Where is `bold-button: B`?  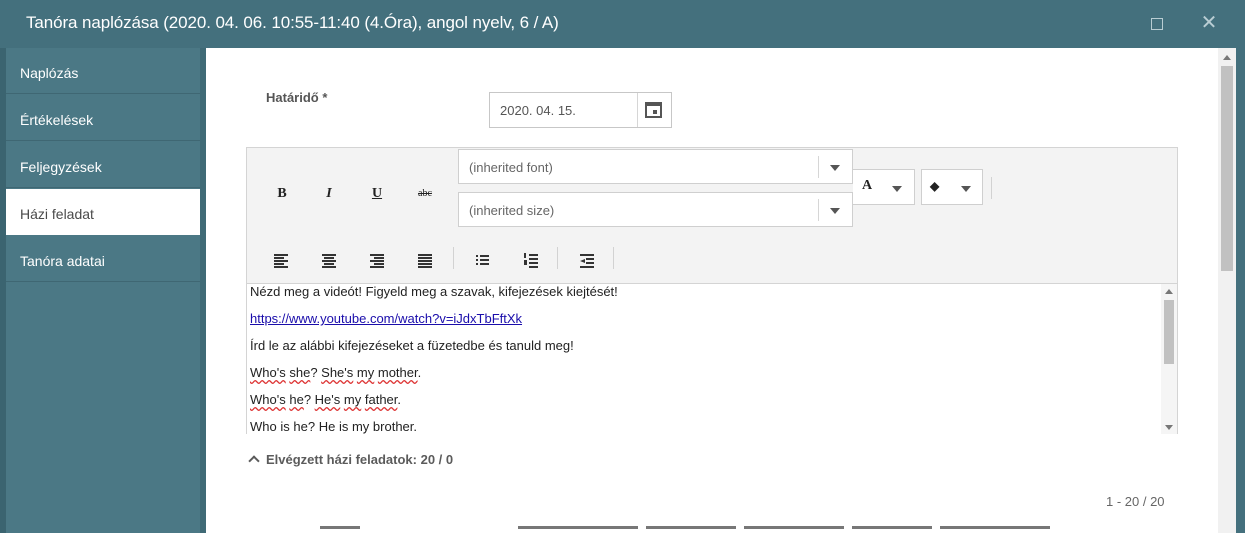 bold-button: B is located at coordinates (282, 194).